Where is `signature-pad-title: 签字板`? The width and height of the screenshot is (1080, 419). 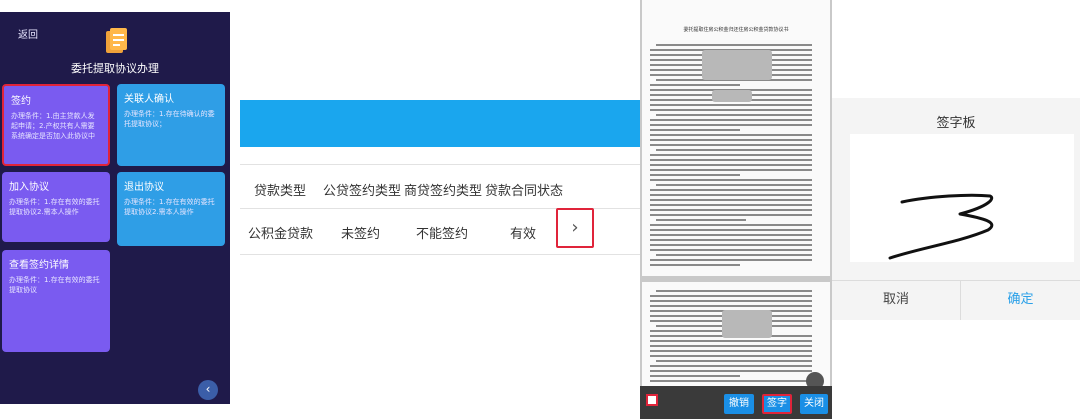
signature-pad-title: 签字板 is located at coordinates (956, 123).